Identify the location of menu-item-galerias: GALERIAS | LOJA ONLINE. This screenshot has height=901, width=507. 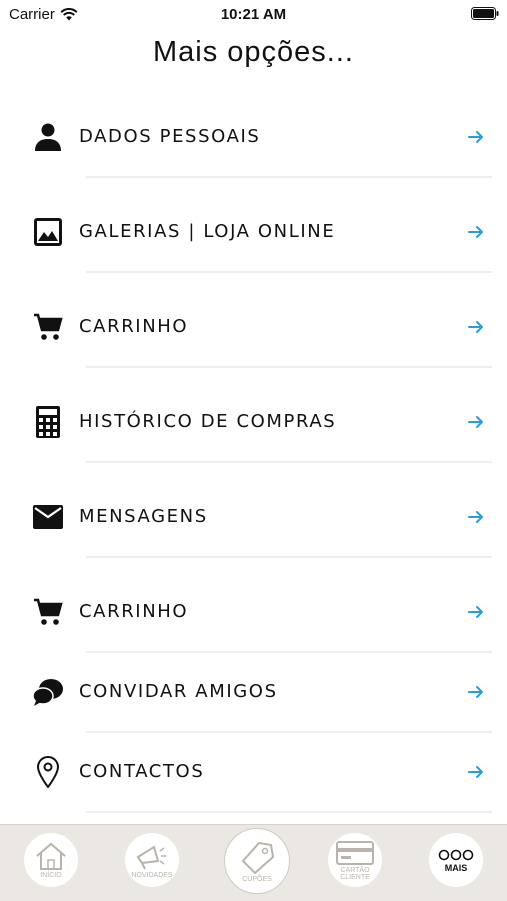
(253, 233).